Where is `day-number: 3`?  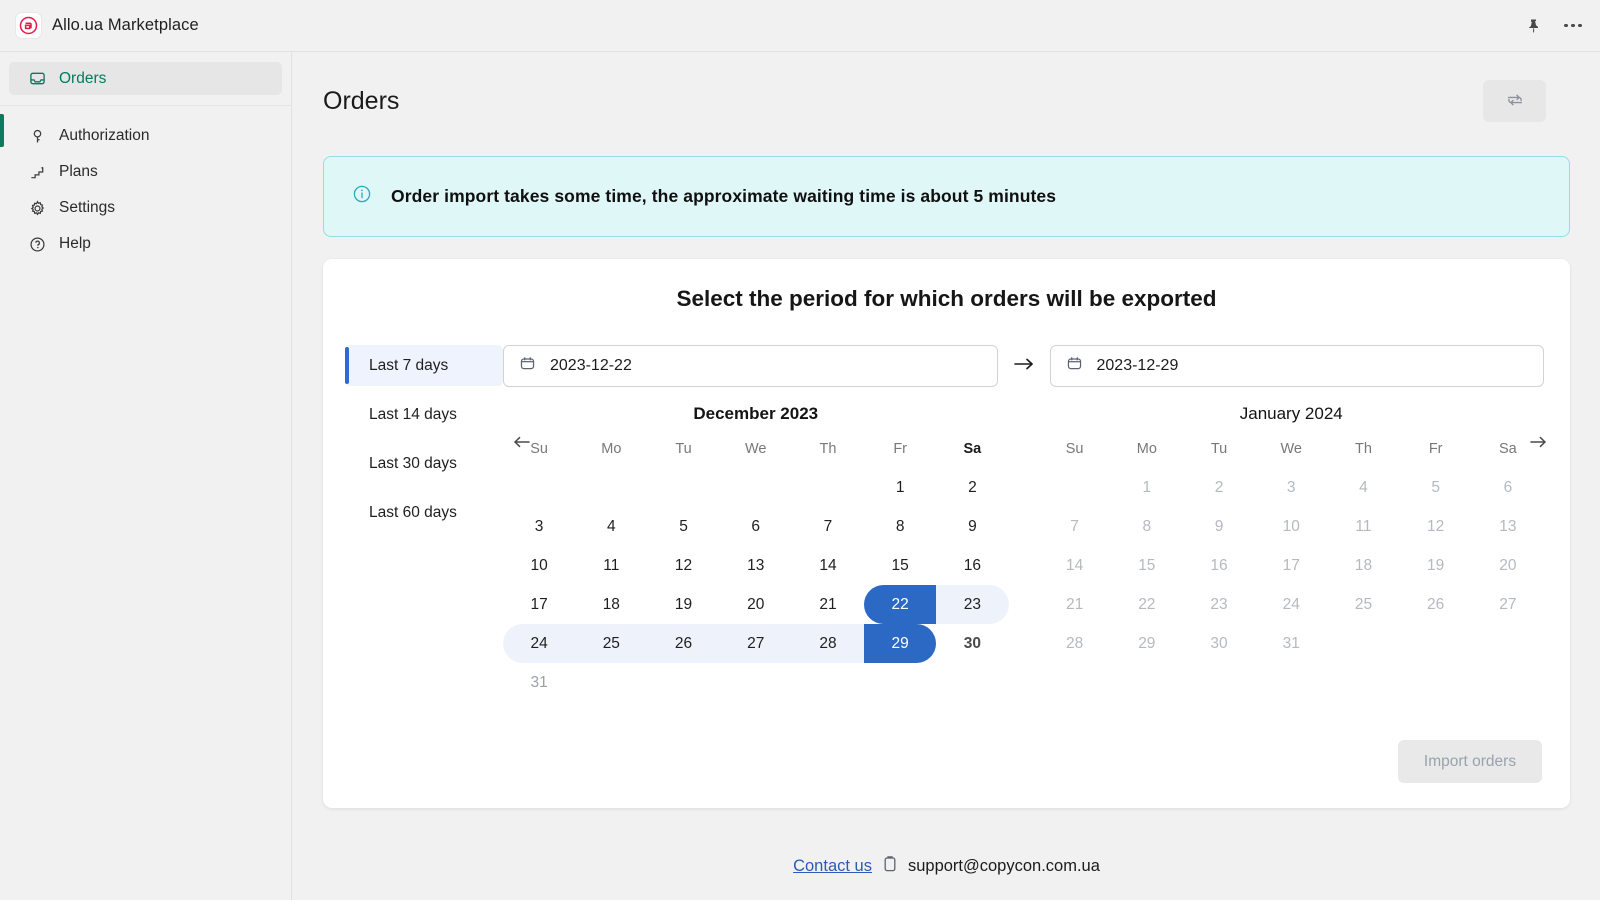
day-number: 3 is located at coordinates (539, 526).